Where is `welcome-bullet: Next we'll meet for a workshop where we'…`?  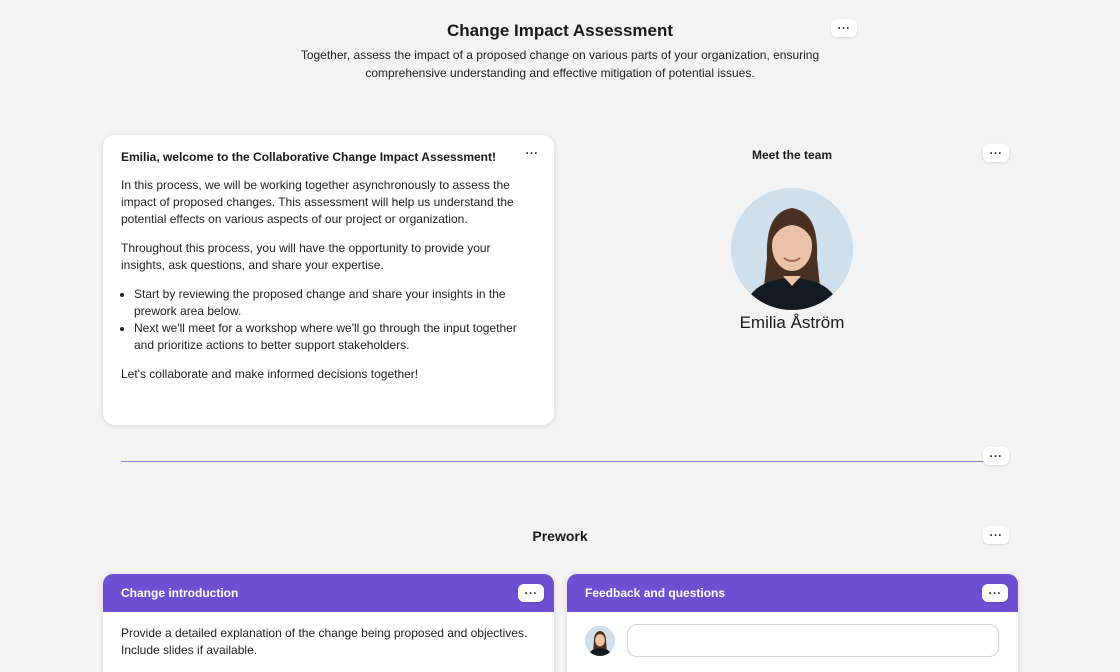
welcome-bullet: Next we'll meet for a workshop where we'… is located at coordinates (335, 337).